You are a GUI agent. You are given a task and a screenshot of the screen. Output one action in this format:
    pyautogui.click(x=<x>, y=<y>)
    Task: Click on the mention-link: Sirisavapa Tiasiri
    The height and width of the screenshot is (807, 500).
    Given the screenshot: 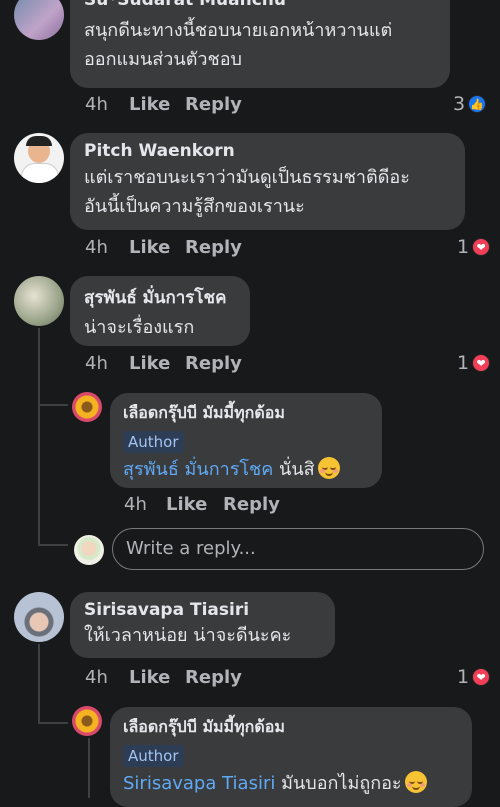 What is the action you would take?
    pyautogui.click(x=199, y=783)
    